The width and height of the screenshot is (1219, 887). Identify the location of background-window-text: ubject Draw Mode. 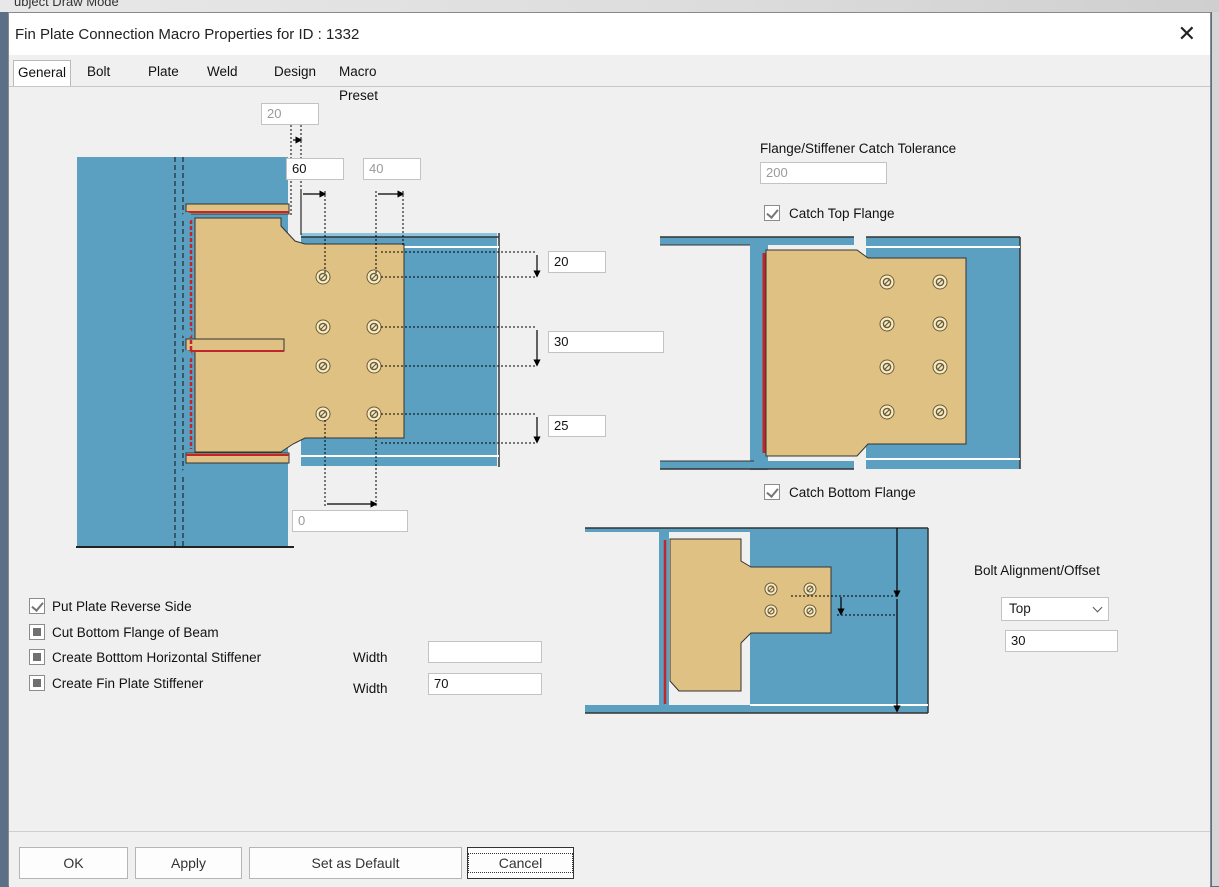
(66, 4).